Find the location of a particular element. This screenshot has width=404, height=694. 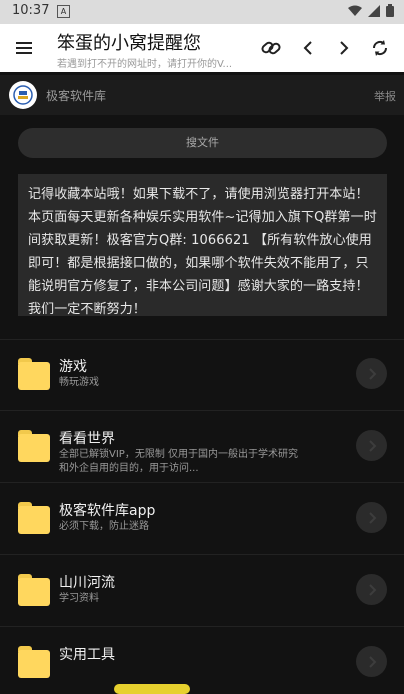

chevron-left-icon is located at coordinates (307, 48).